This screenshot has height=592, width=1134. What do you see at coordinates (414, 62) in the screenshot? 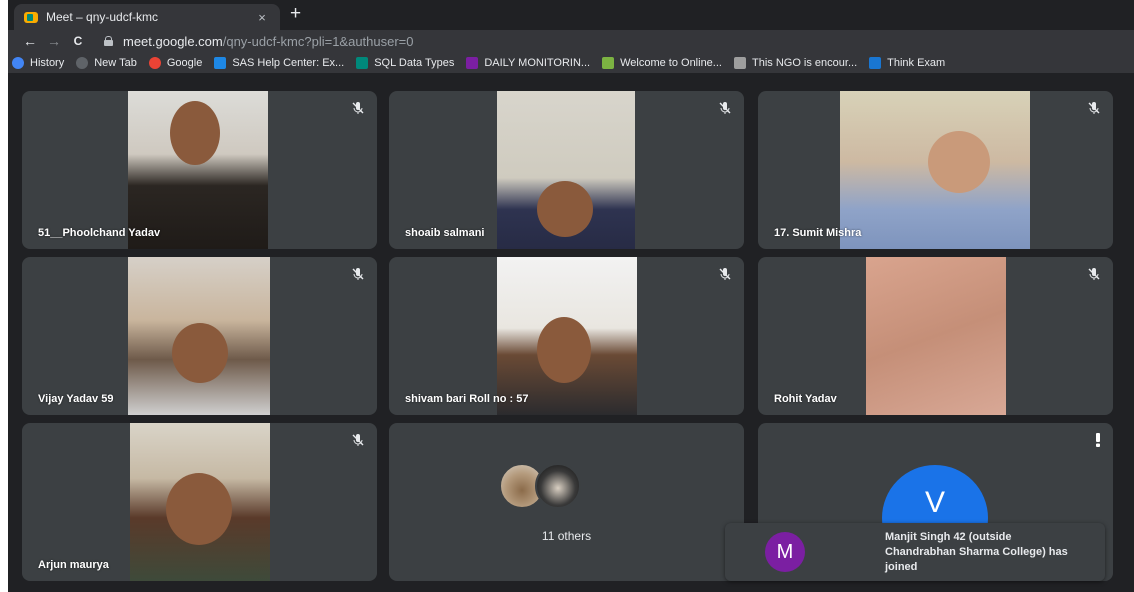
I see `bookmark-label: SQL Data Types` at bounding box center [414, 62].